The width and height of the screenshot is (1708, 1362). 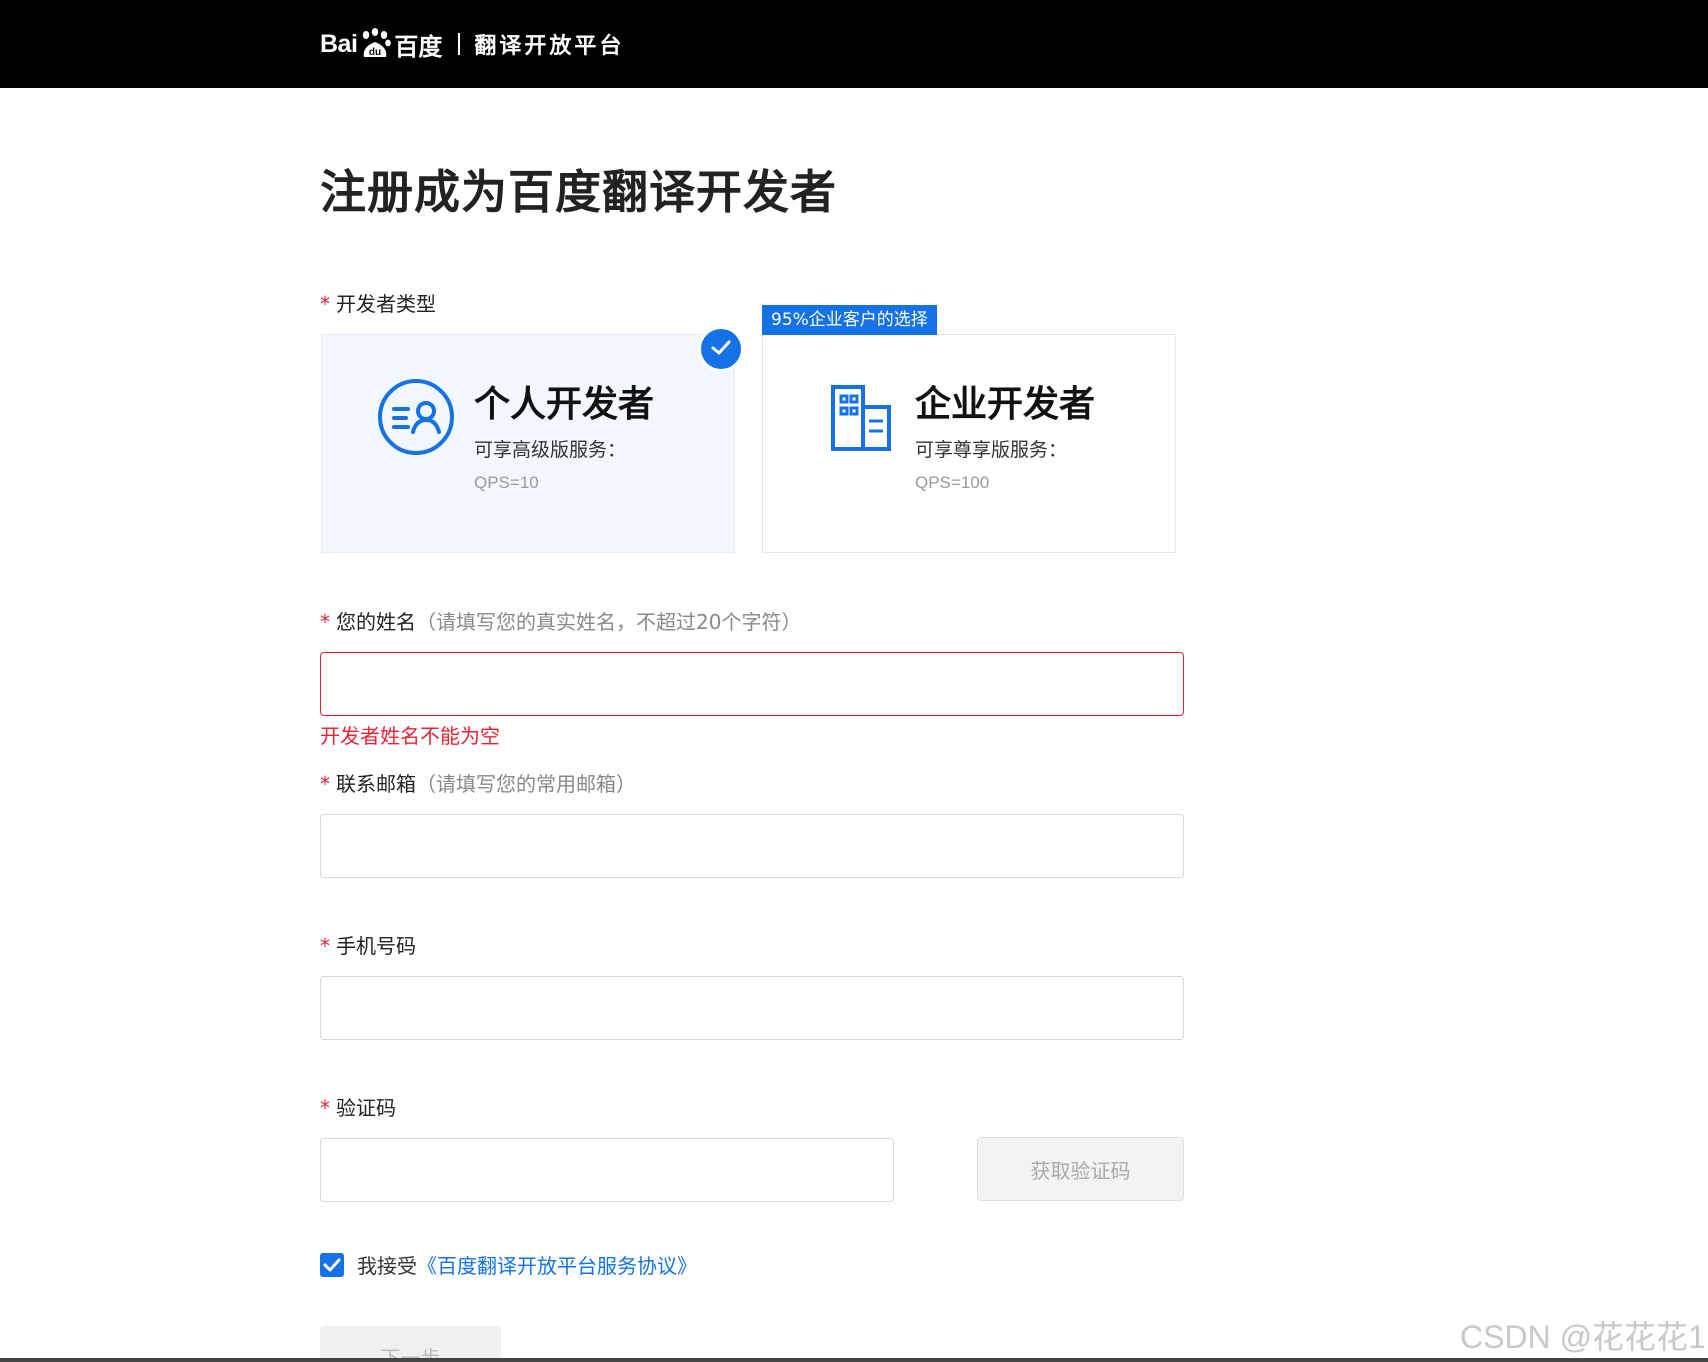 I want to click on logo-baidu-cn-text: 百度, so click(x=418, y=46).